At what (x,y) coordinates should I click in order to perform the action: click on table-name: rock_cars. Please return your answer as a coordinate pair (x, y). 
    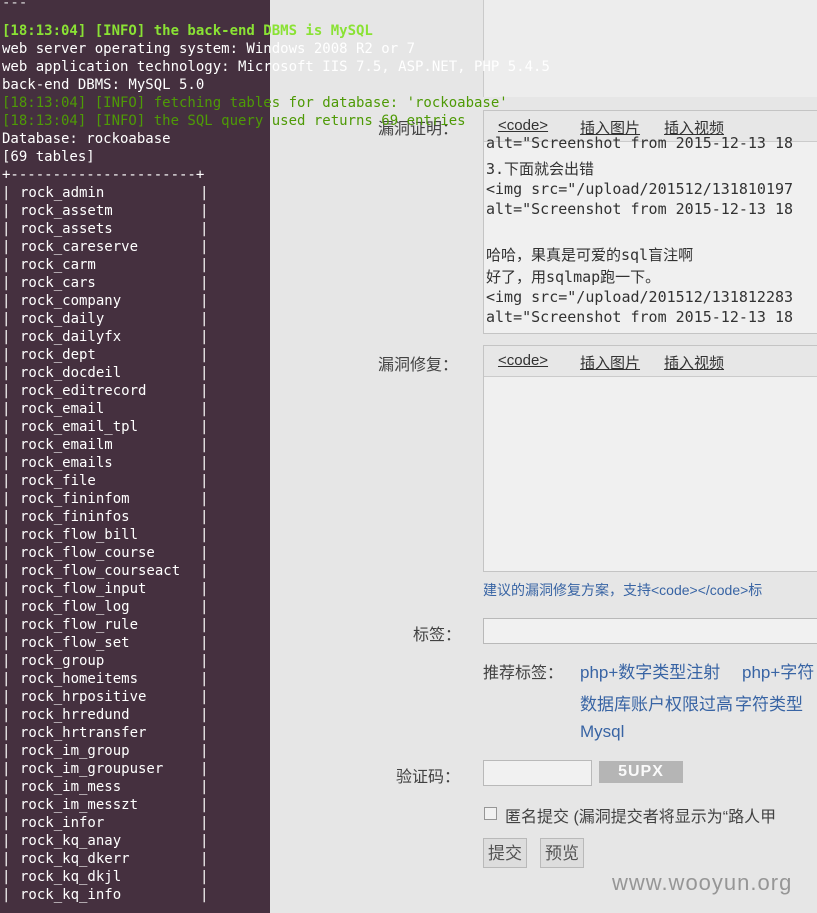
    Looking at the image, I should click on (58, 283).